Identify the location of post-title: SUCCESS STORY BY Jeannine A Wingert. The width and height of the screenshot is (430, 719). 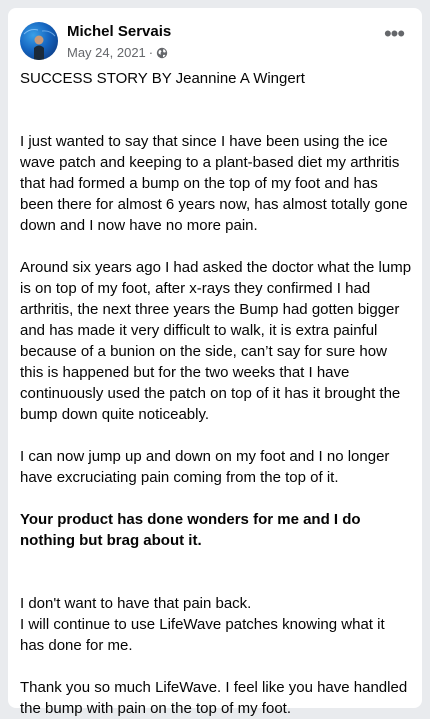
(162, 78).